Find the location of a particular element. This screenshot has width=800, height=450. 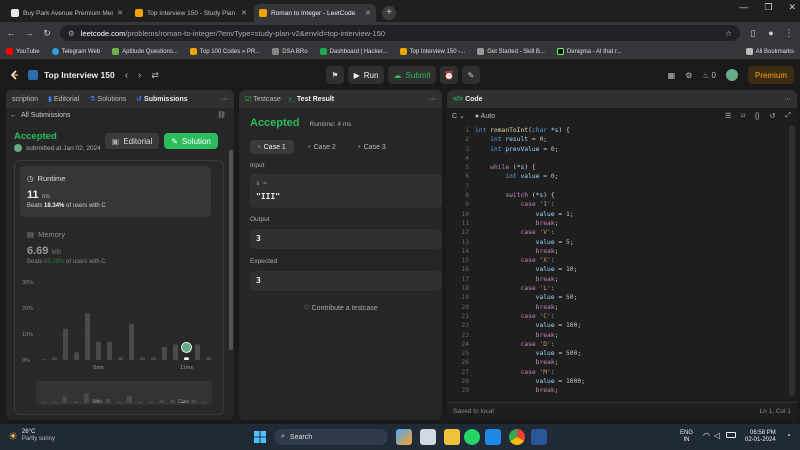

site-info-icon: ⚙ is located at coordinates (71, 33).